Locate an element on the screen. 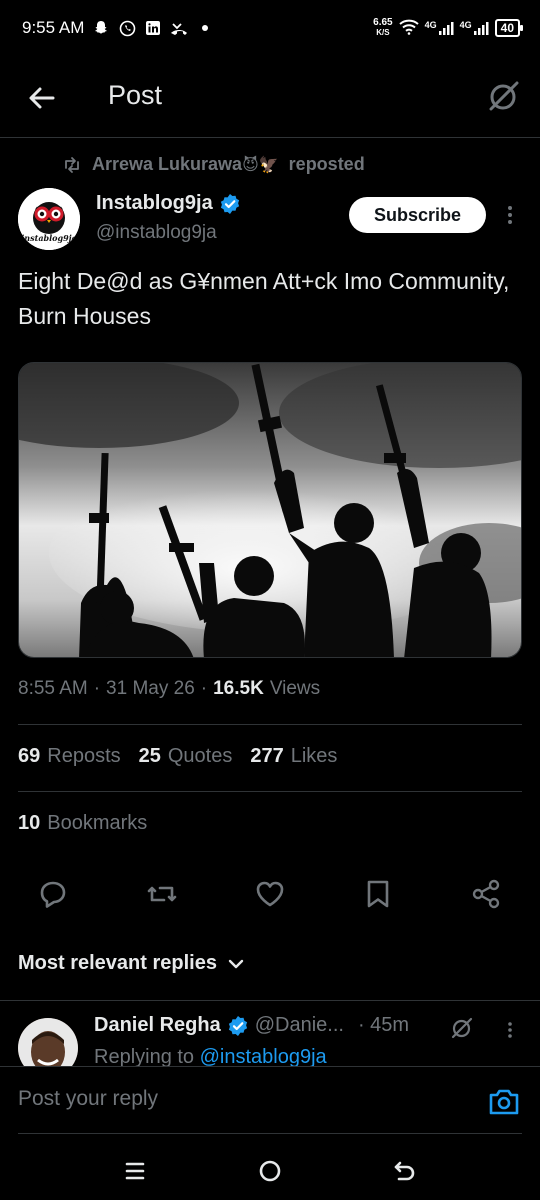 The image size is (540, 1200). back-arrow-icon is located at coordinates (404, 1171).